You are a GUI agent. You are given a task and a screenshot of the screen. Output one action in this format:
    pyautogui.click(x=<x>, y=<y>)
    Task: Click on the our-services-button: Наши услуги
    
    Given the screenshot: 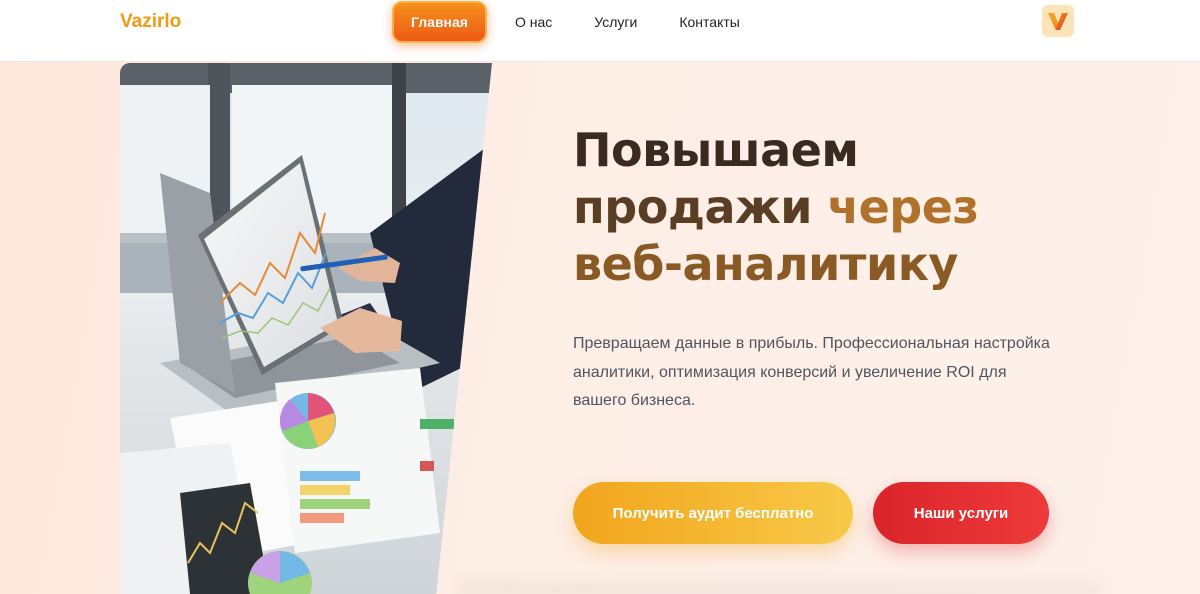 What is the action you would take?
    pyautogui.click(x=961, y=513)
    